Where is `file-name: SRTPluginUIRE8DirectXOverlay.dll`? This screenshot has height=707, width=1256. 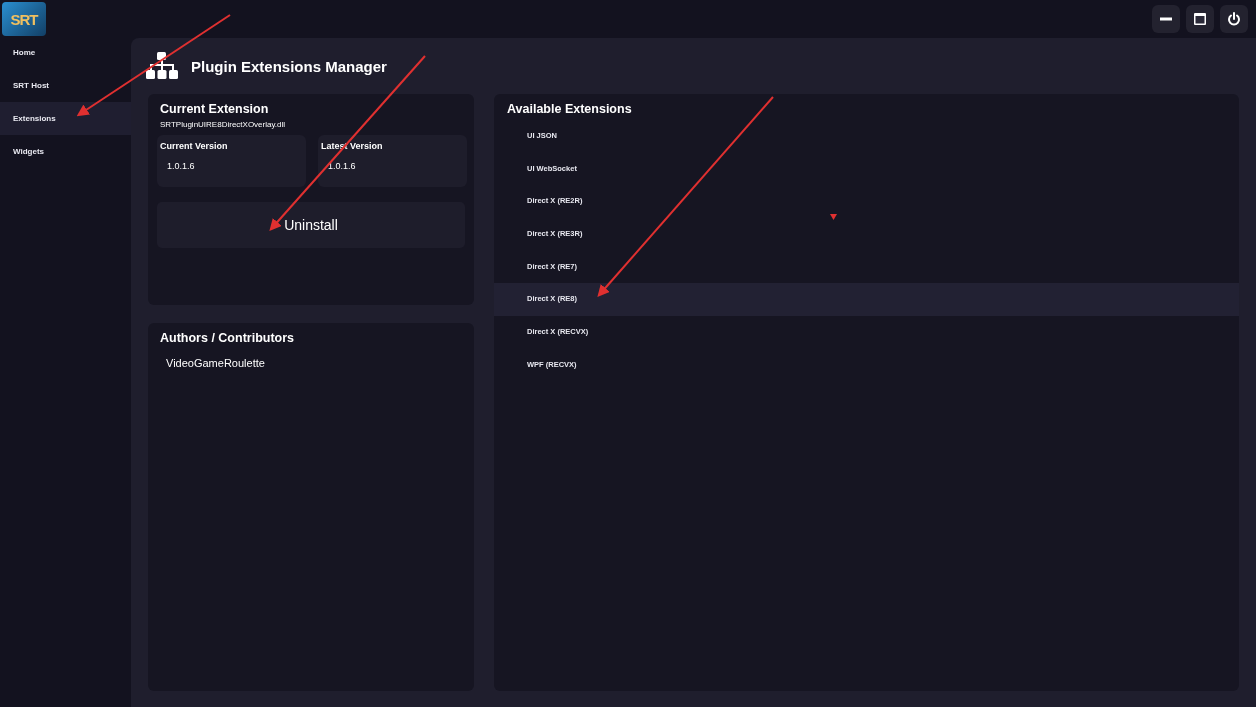
file-name: SRTPluginUIRE8DirectXOverlay.dll is located at coordinates (223, 124).